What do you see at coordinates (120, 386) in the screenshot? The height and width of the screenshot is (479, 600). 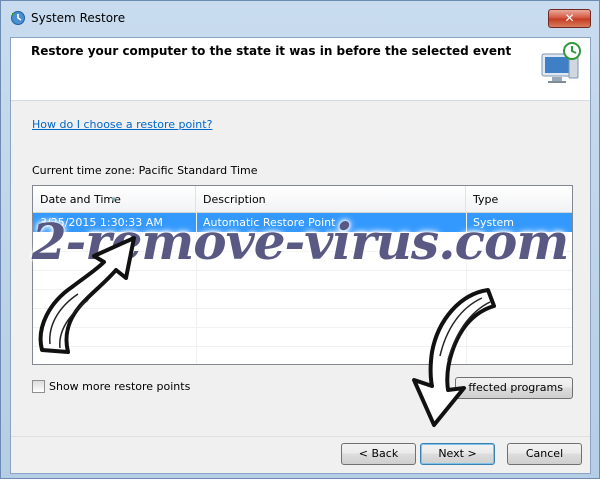 I see `show-more-label: Show more restore points` at bounding box center [120, 386].